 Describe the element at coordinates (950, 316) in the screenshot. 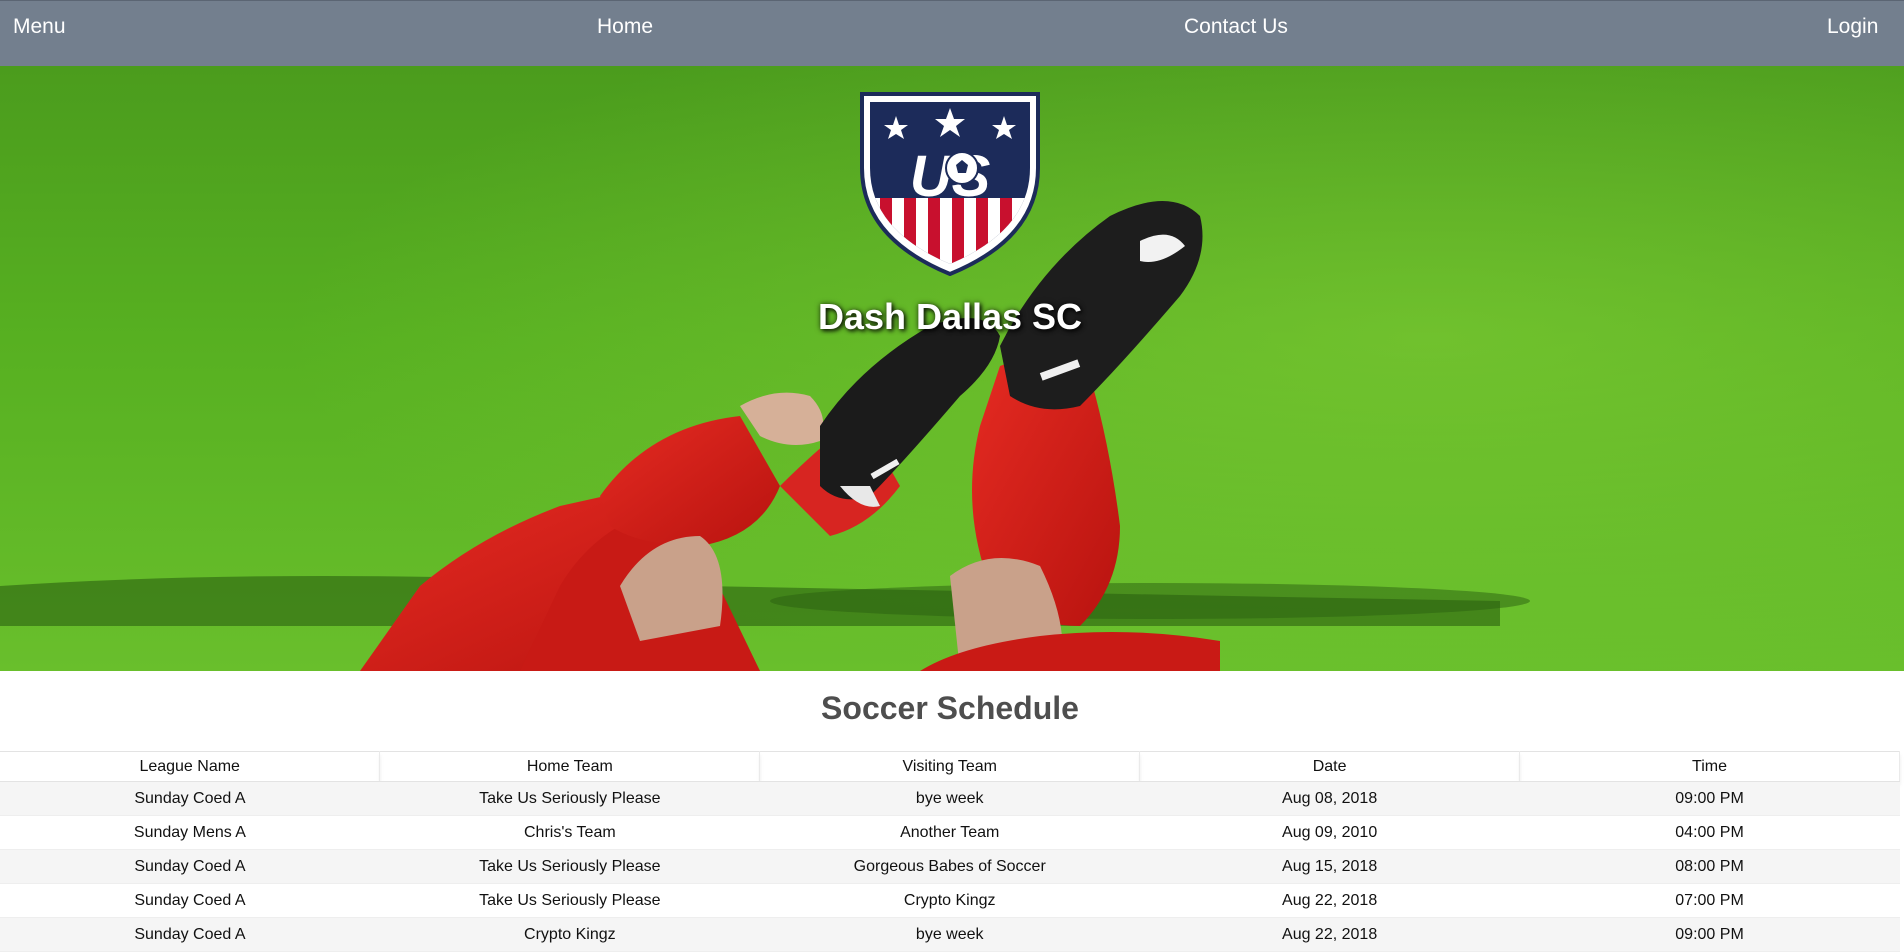

I see `club-name-heading: Dash Dallas SC` at that location.